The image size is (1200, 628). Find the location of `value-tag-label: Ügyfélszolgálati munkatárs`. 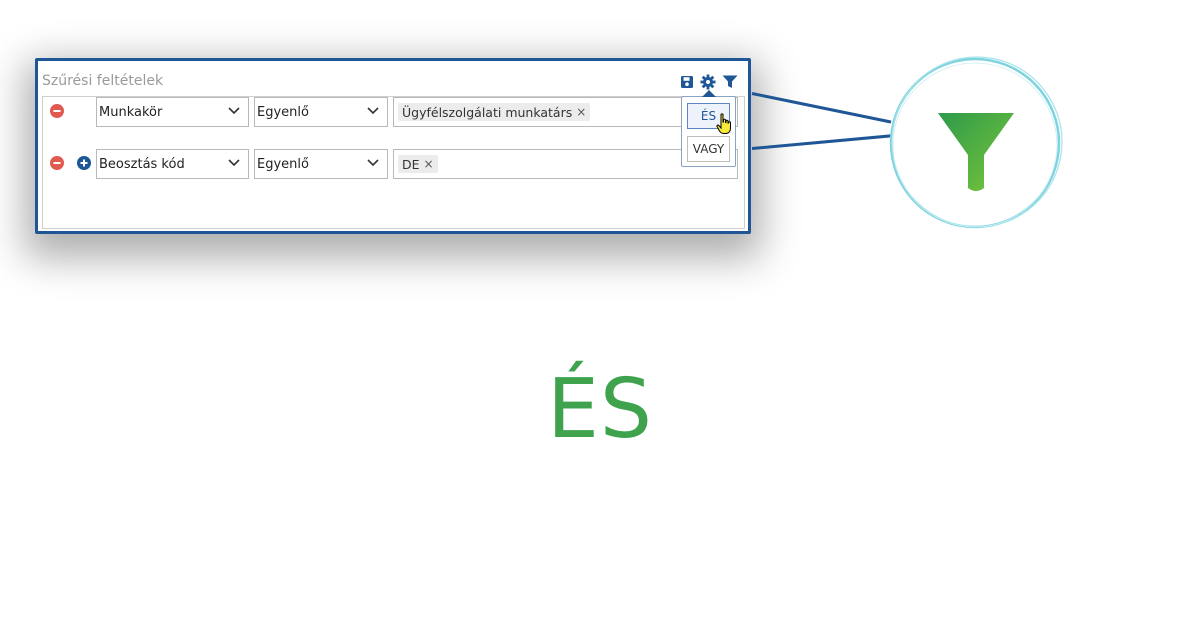

value-tag-label: Ügyfélszolgálati munkatárs is located at coordinates (487, 112).